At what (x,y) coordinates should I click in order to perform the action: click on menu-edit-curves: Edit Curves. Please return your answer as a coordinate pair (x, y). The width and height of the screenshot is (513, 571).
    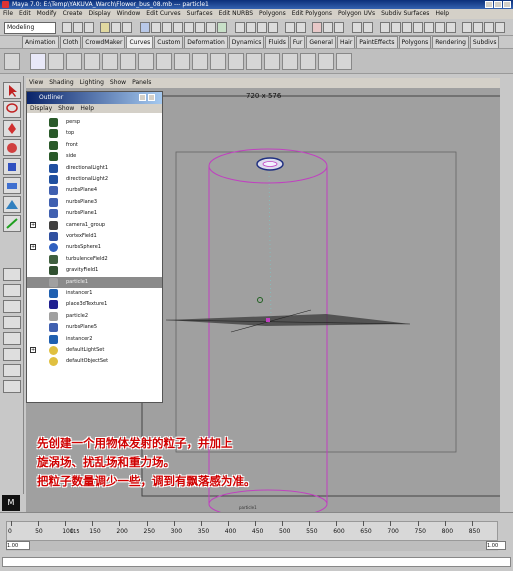
    Looking at the image, I should click on (163, 14).